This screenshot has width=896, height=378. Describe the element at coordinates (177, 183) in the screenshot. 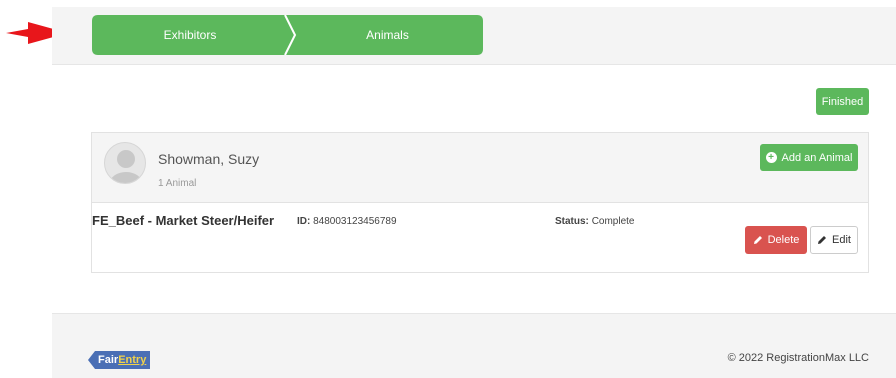

I see `animal-count: 1 Animal` at that location.